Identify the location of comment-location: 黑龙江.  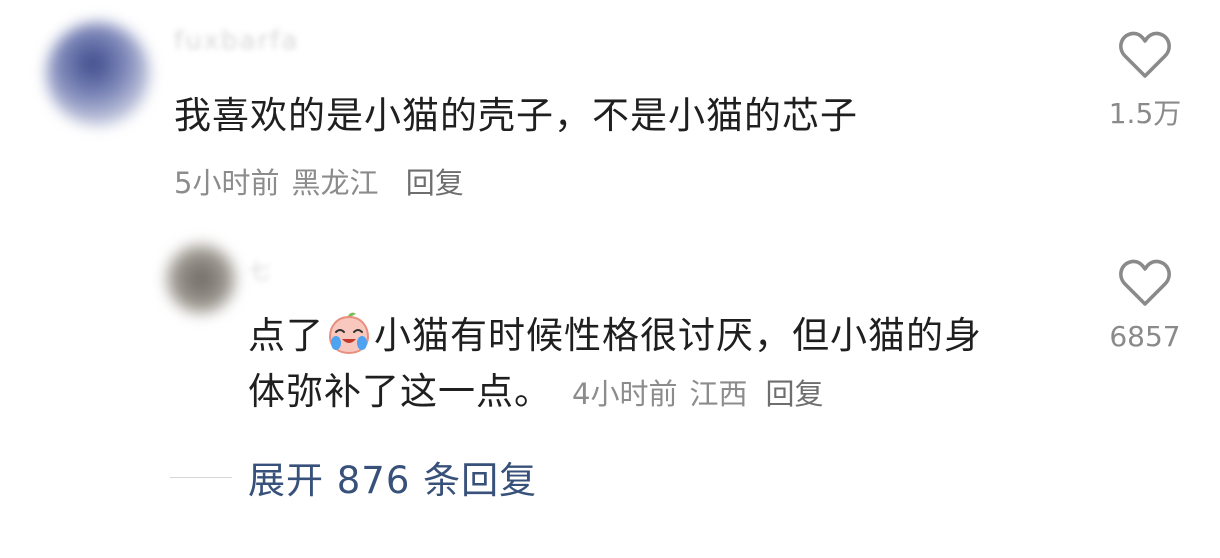
(335, 183).